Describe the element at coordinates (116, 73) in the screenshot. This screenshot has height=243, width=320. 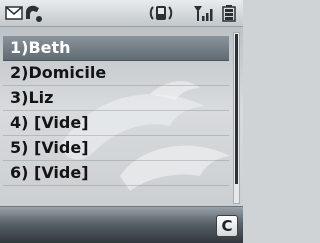
I see `list-item: 2)Domicile` at that location.